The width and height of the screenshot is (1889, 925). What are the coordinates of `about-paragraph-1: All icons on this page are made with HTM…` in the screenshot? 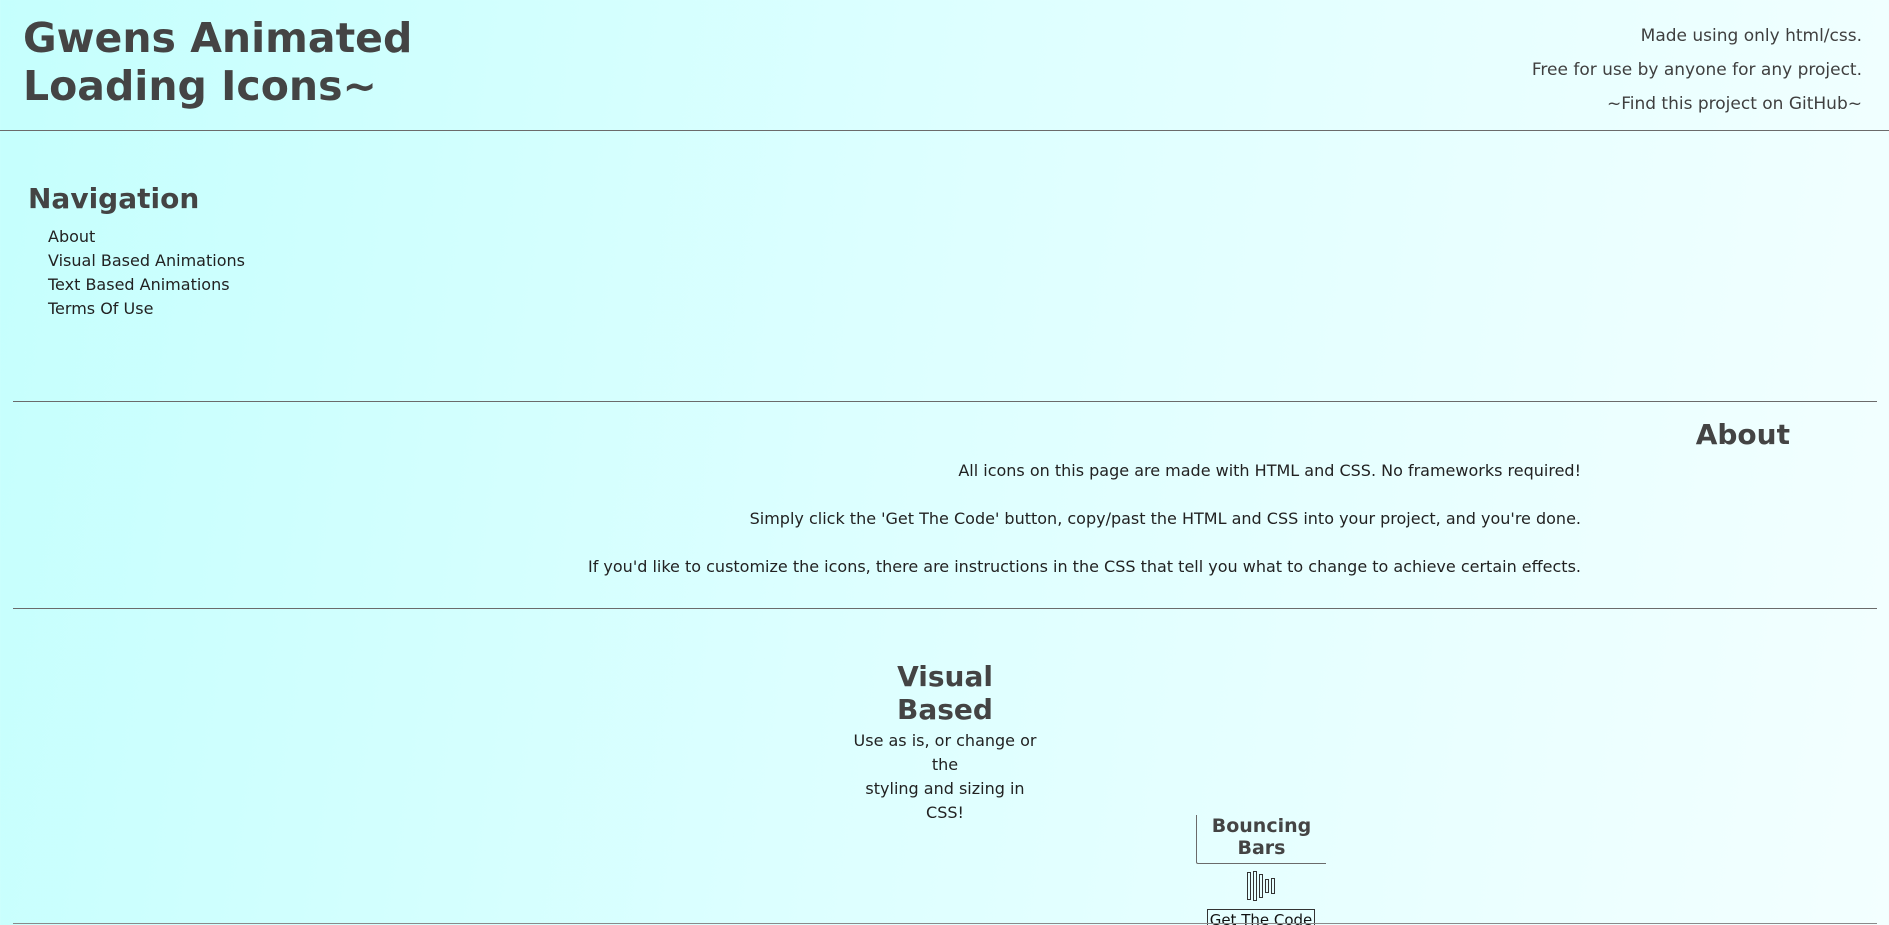 It's located at (1269, 470).